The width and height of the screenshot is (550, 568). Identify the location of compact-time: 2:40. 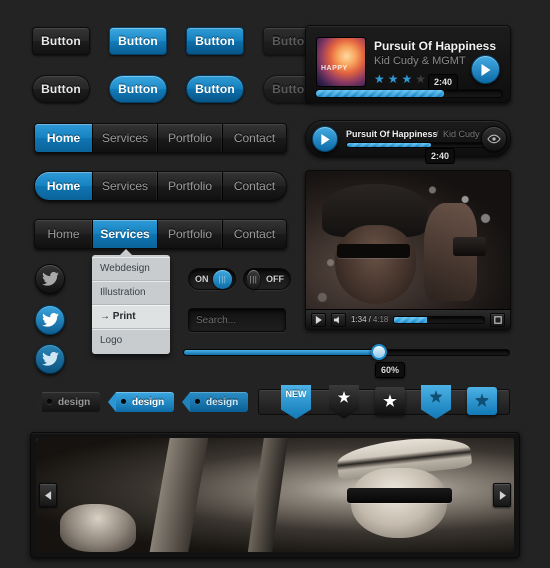
(440, 156).